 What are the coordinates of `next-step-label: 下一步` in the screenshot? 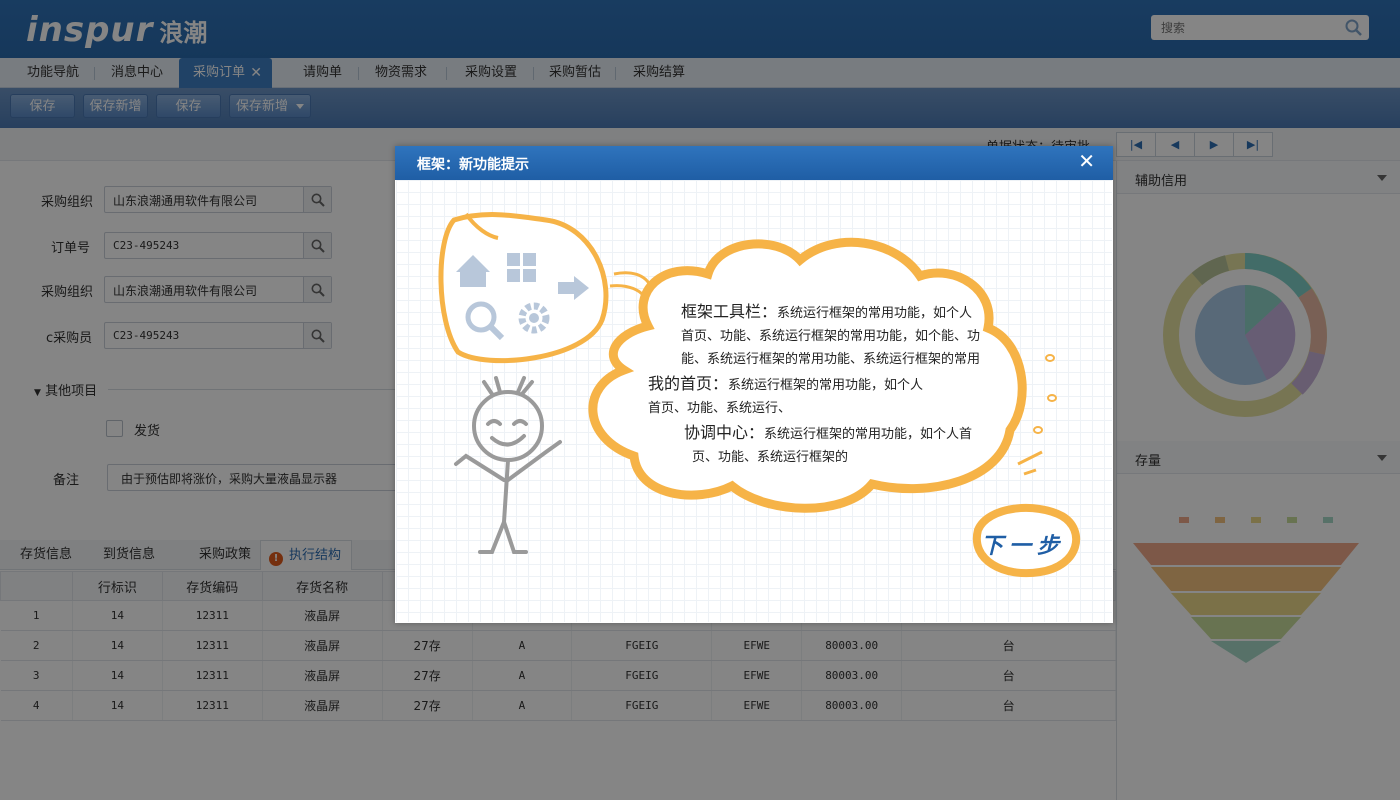 It's located at (1022, 546).